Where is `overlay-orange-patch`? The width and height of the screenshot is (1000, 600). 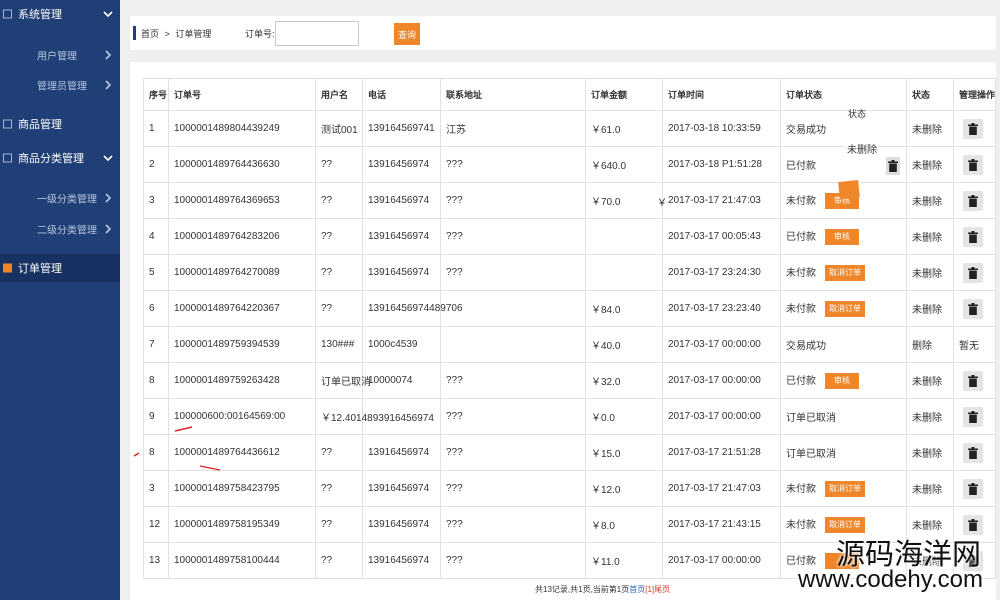 overlay-orange-patch is located at coordinates (849, 189).